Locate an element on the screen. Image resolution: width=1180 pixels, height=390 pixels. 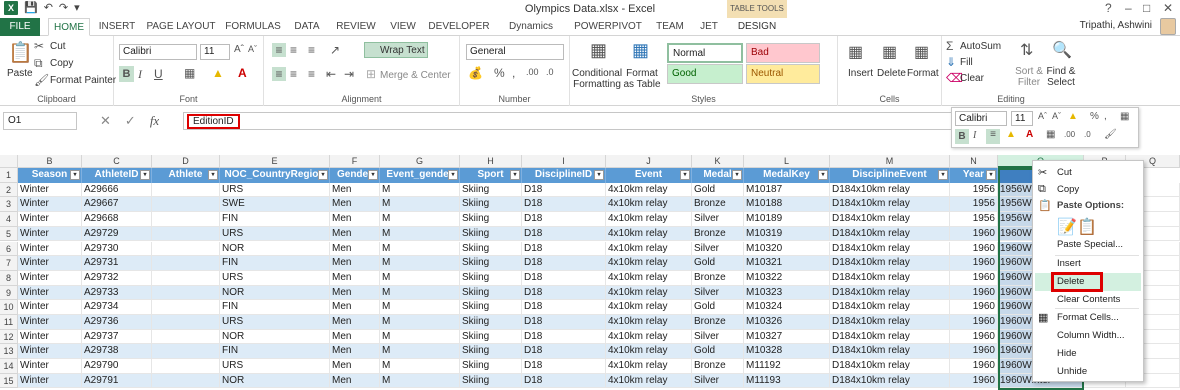
column-header: J is located at coordinates (649, 161).